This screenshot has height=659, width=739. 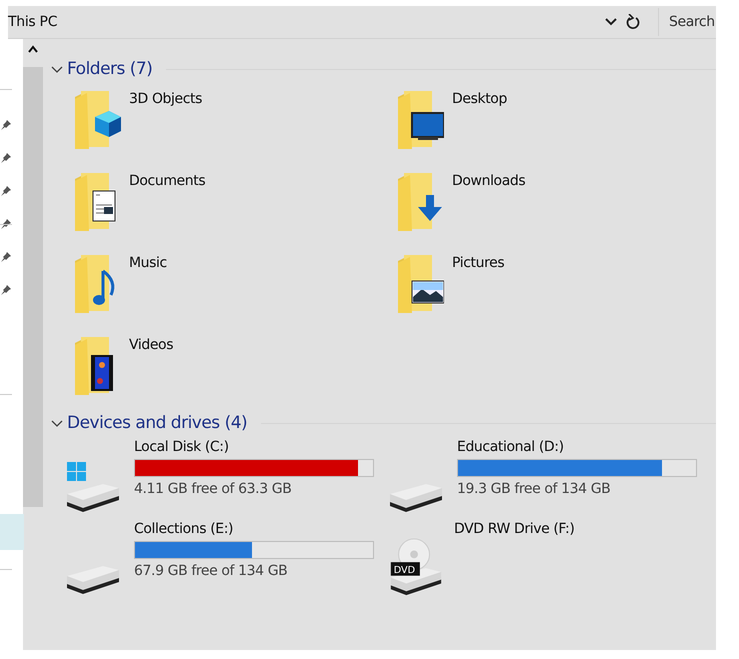 What do you see at coordinates (165, 99) in the screenshot?
I see `folder-name: 3D Objects` at bounding box center [165, 99].